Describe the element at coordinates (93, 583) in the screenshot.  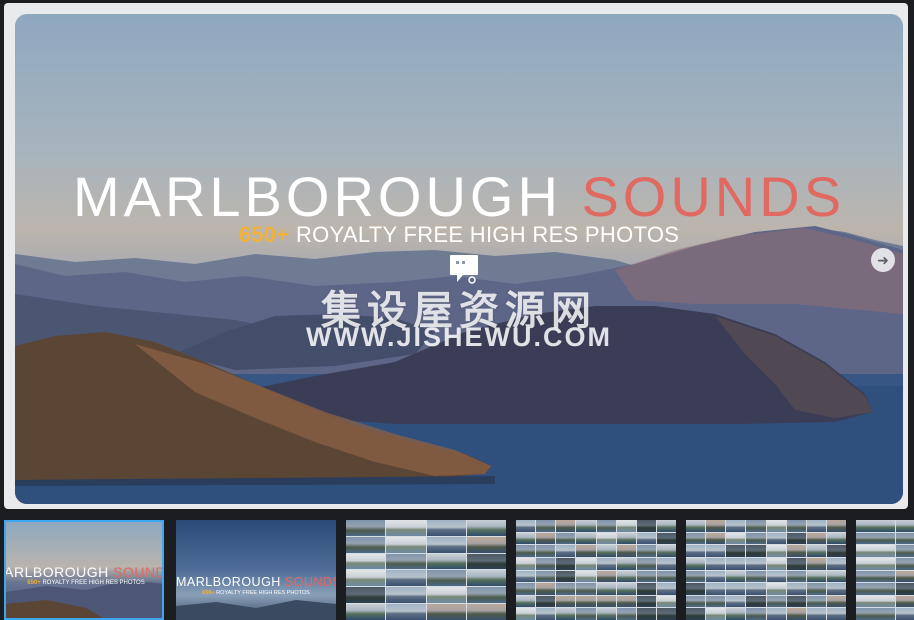
I see `thumbnail-1-sub-text: ROYALTY FREE HIGH RES PHOTOS` at that location.